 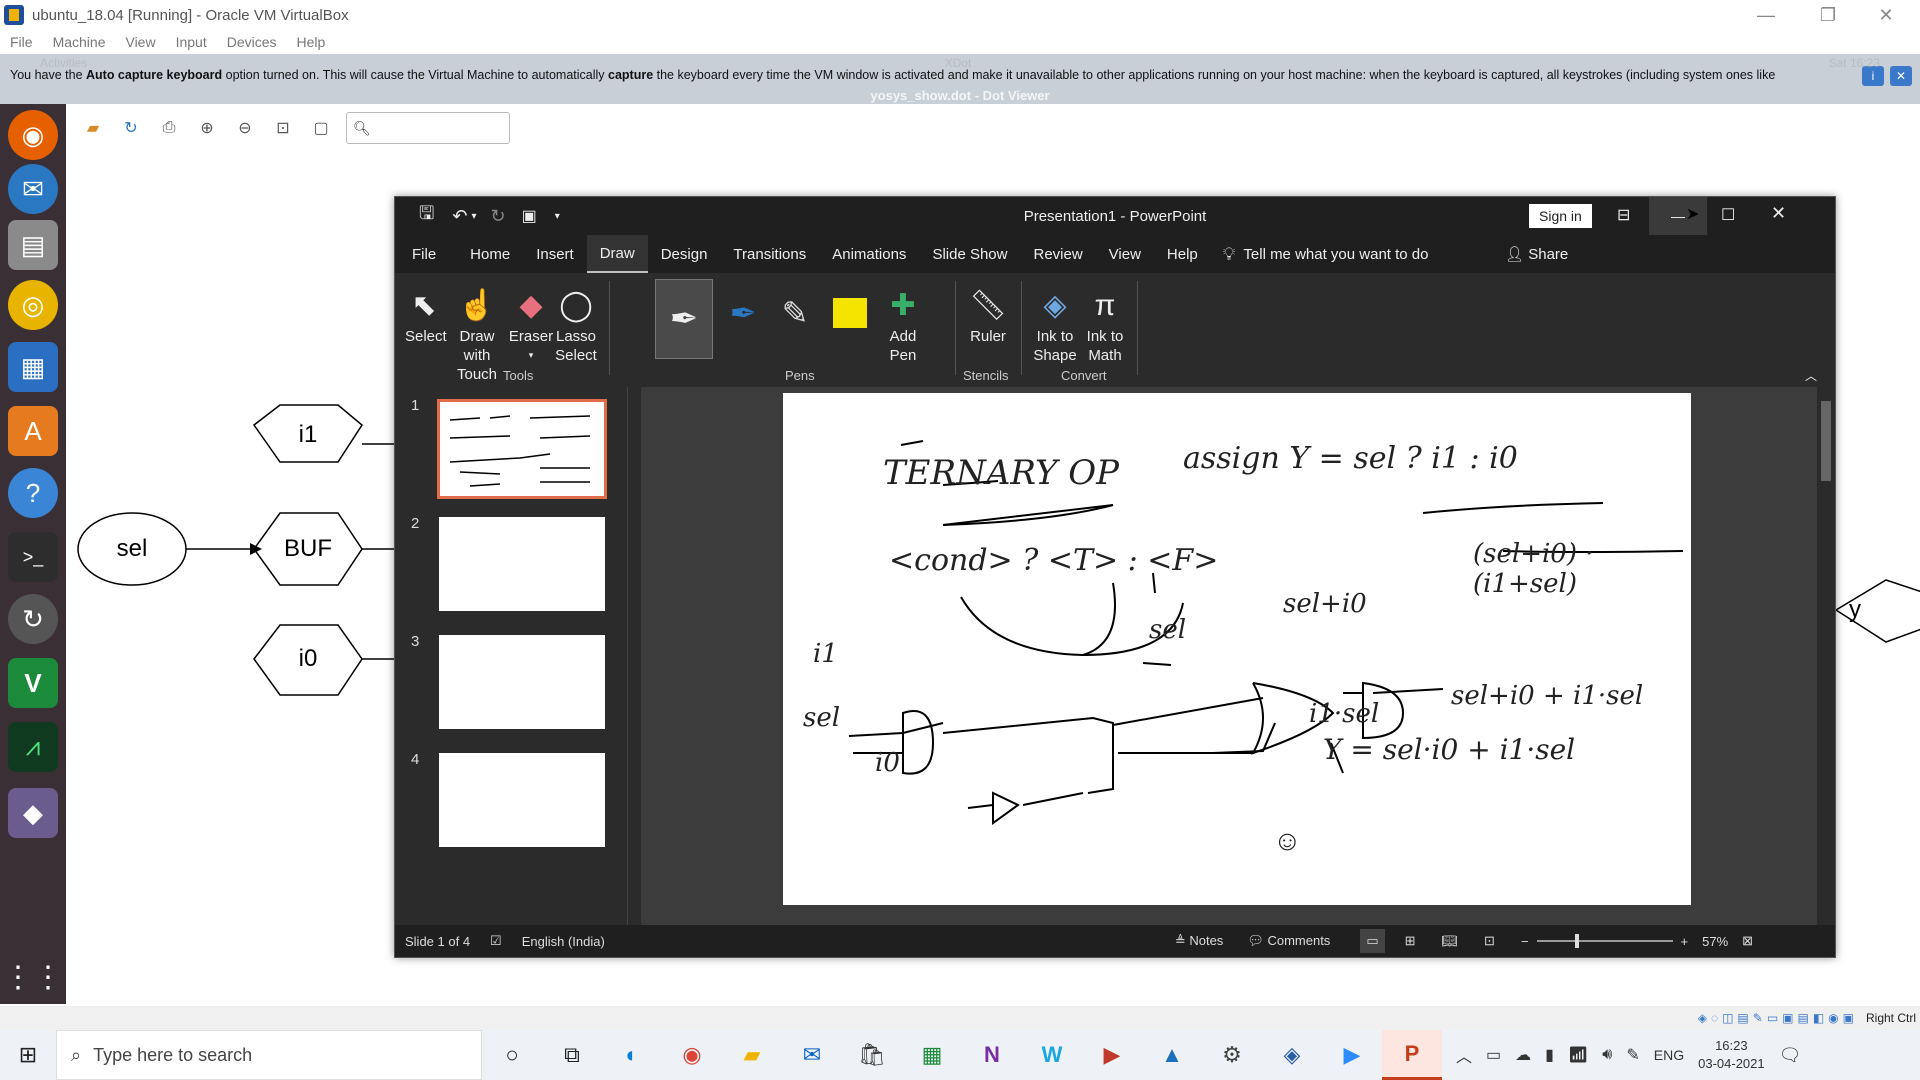 What do you see at coordinates (1125, 254) in the screenshot?
I see `tab-view: View` at bounding box center [1125, 254].